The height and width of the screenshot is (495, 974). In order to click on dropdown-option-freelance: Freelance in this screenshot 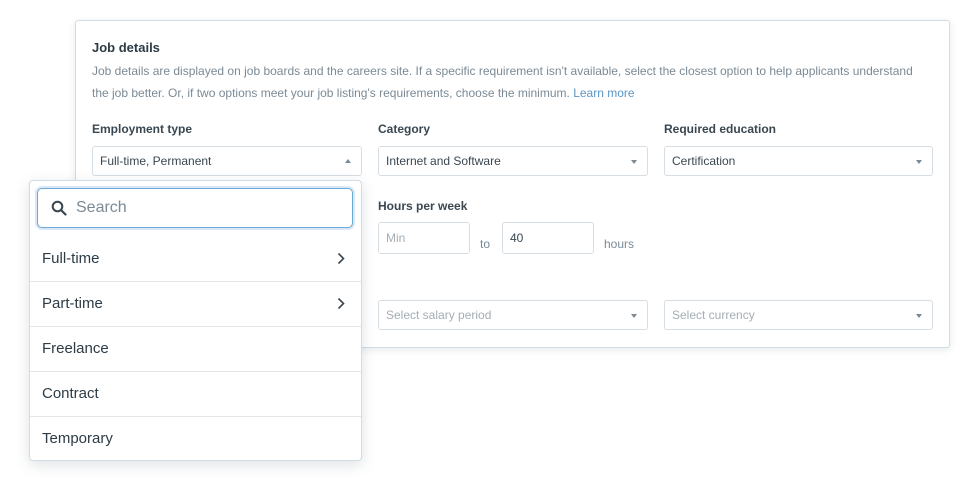, I will do `click(195, 348)`.